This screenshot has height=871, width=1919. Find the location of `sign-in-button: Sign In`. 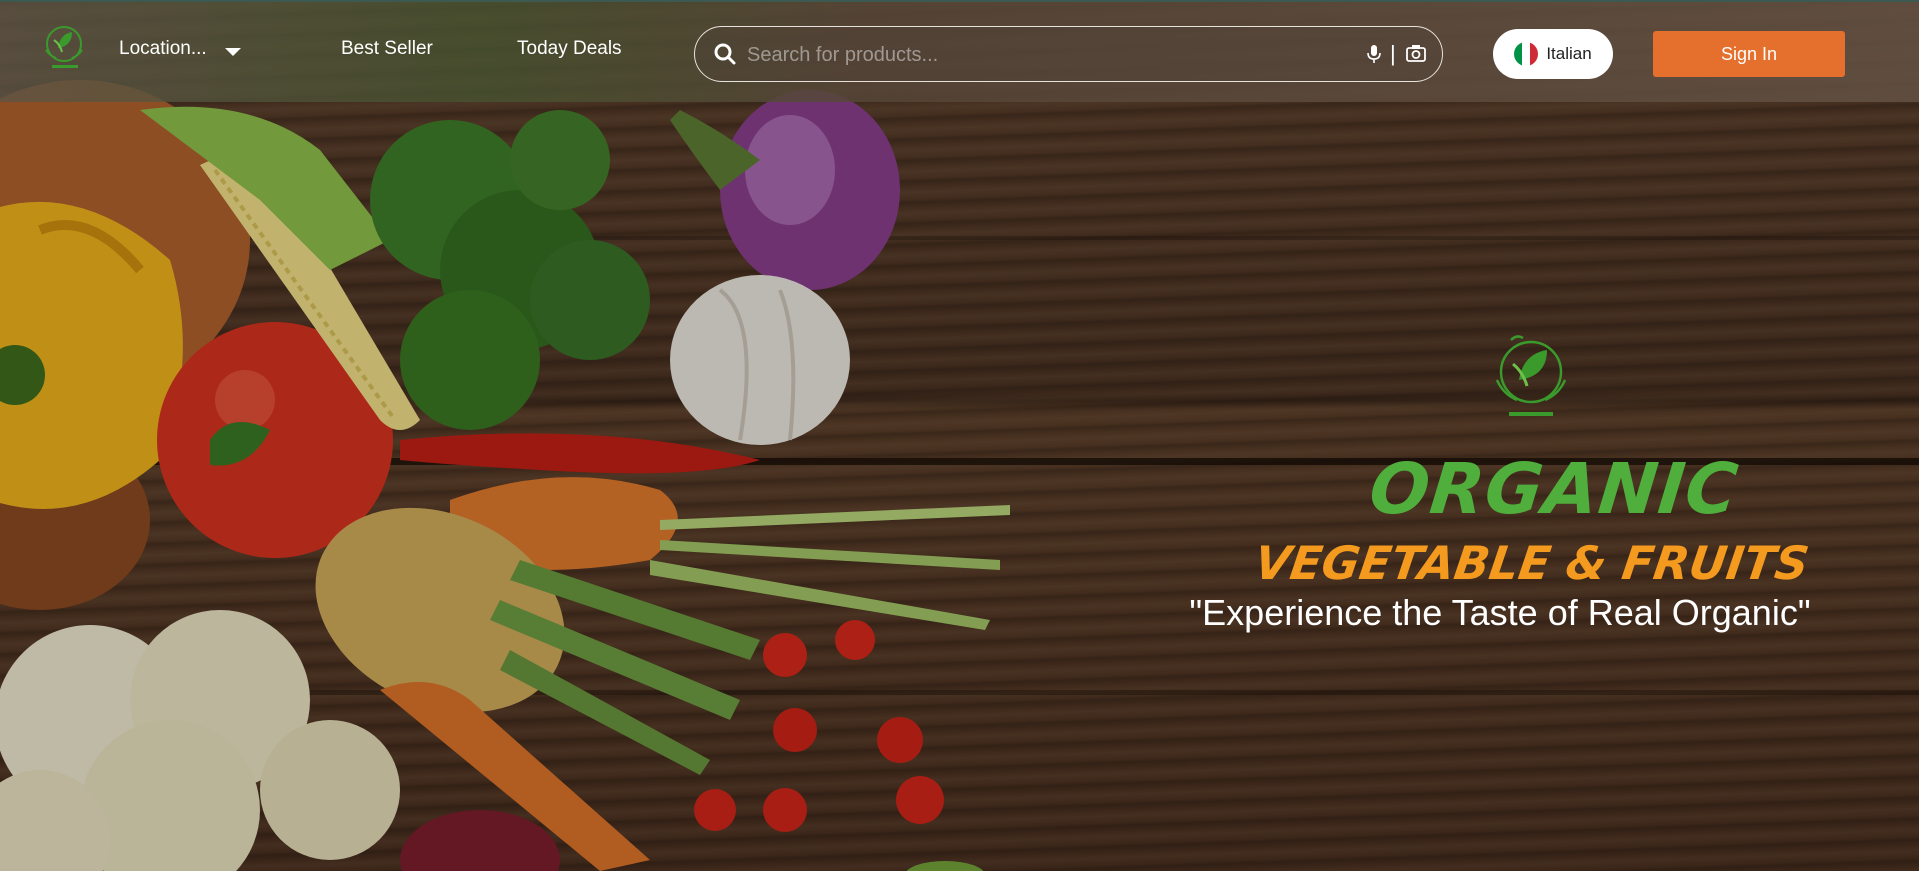

sign-in-button: Sign In is located at coordinates (1749, 54).